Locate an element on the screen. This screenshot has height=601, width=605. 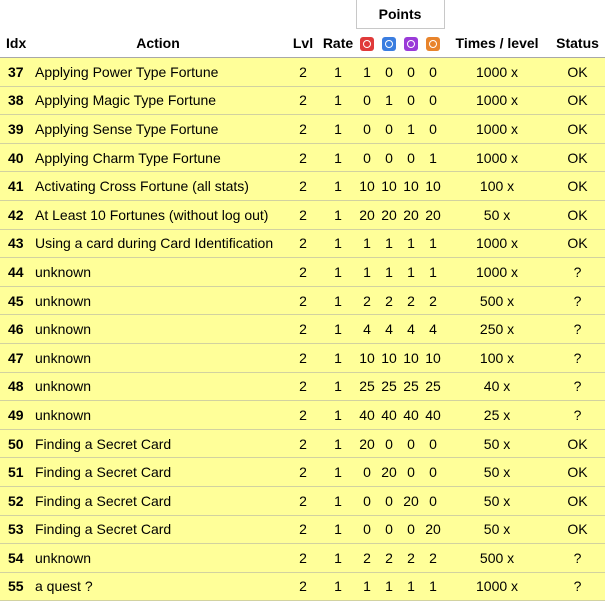
table-row: 53 Finding a Secret Card 2 1 0 0 0 20 50 x OK is located at coordinates (302, 530).